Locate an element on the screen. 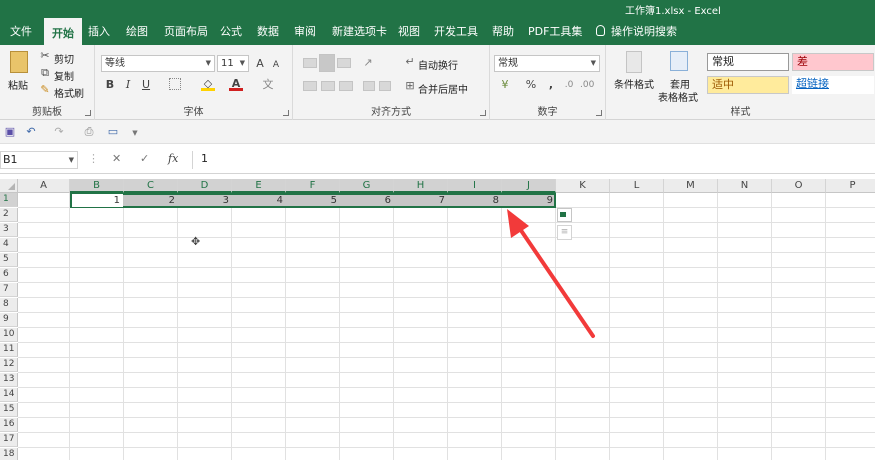 The width and height of the screenshot is (875, 460). tab-data: 数据 is located at coordinates (268, 31).